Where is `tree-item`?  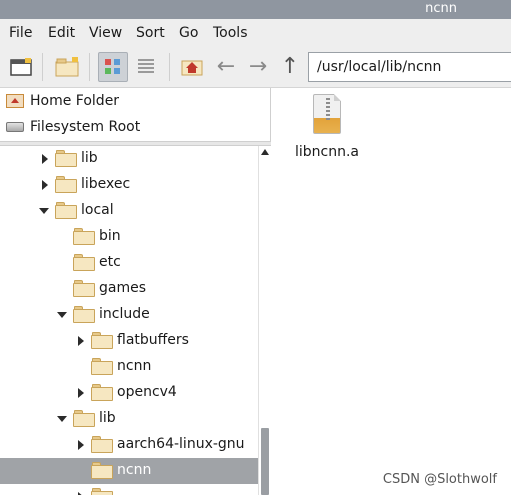
tree-item is located at coordinates (129, 489).